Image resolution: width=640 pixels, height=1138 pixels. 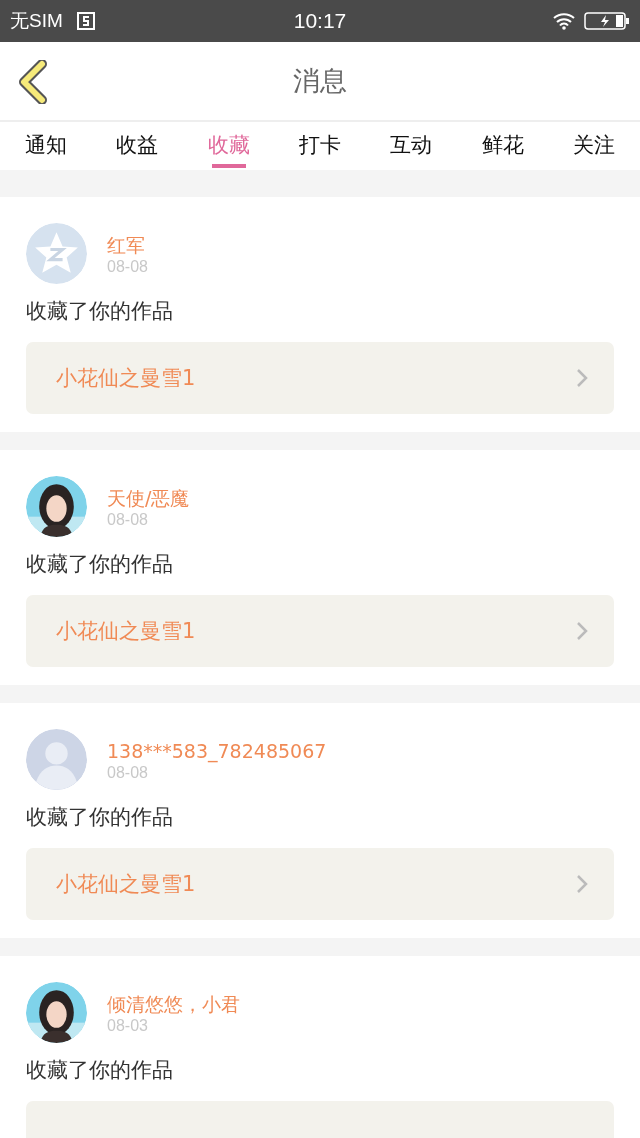 I want to click on sim-icon, so click(x=85, y=21).